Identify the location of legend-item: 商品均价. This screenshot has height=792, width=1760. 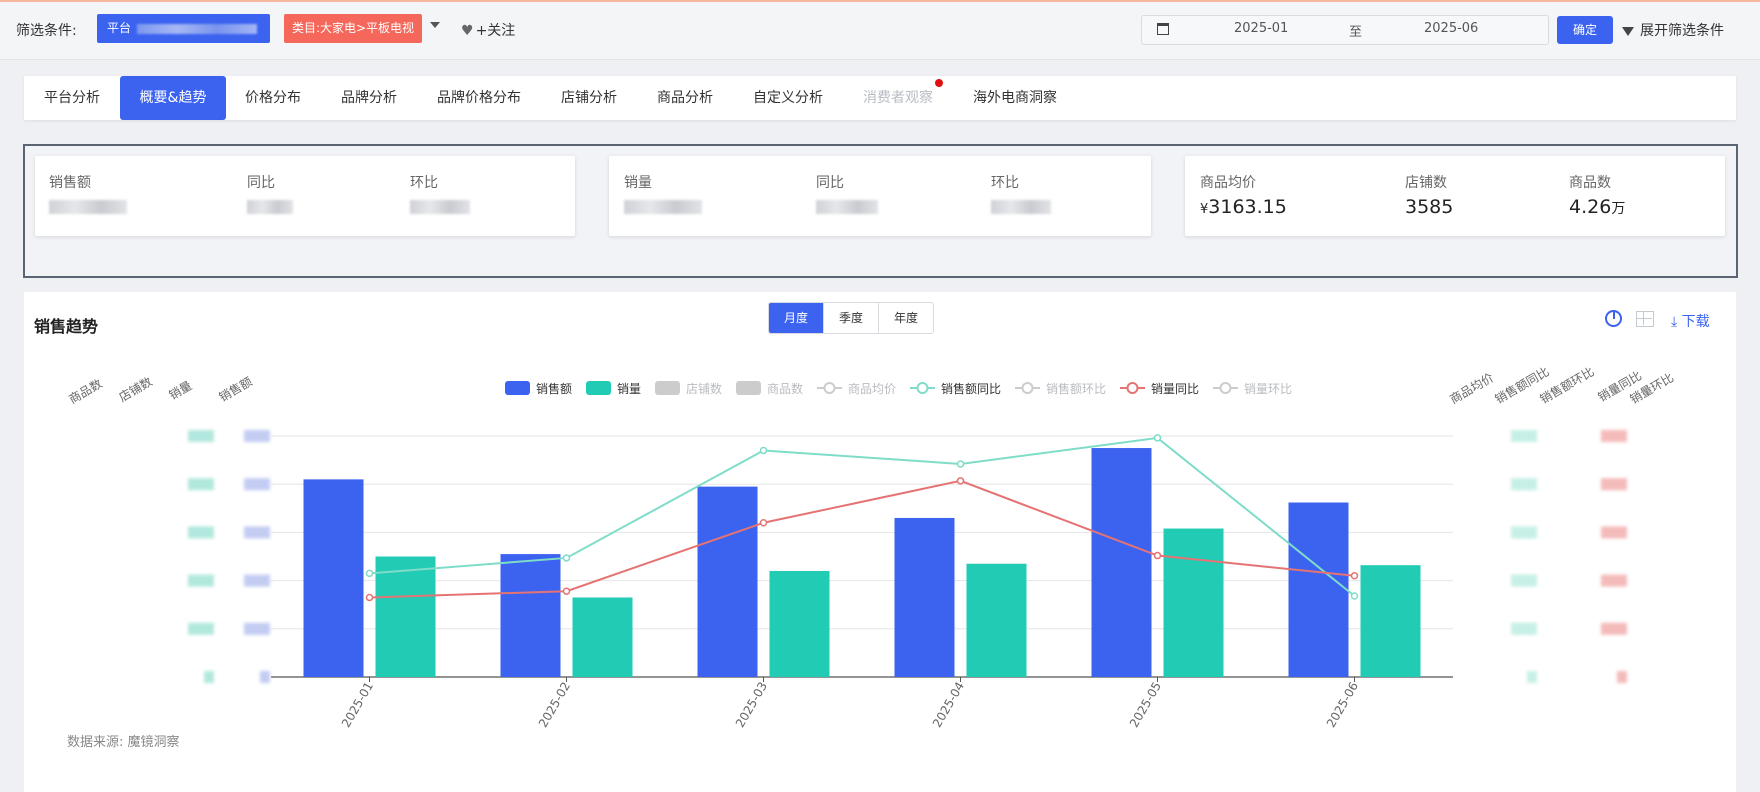
(856, 388).